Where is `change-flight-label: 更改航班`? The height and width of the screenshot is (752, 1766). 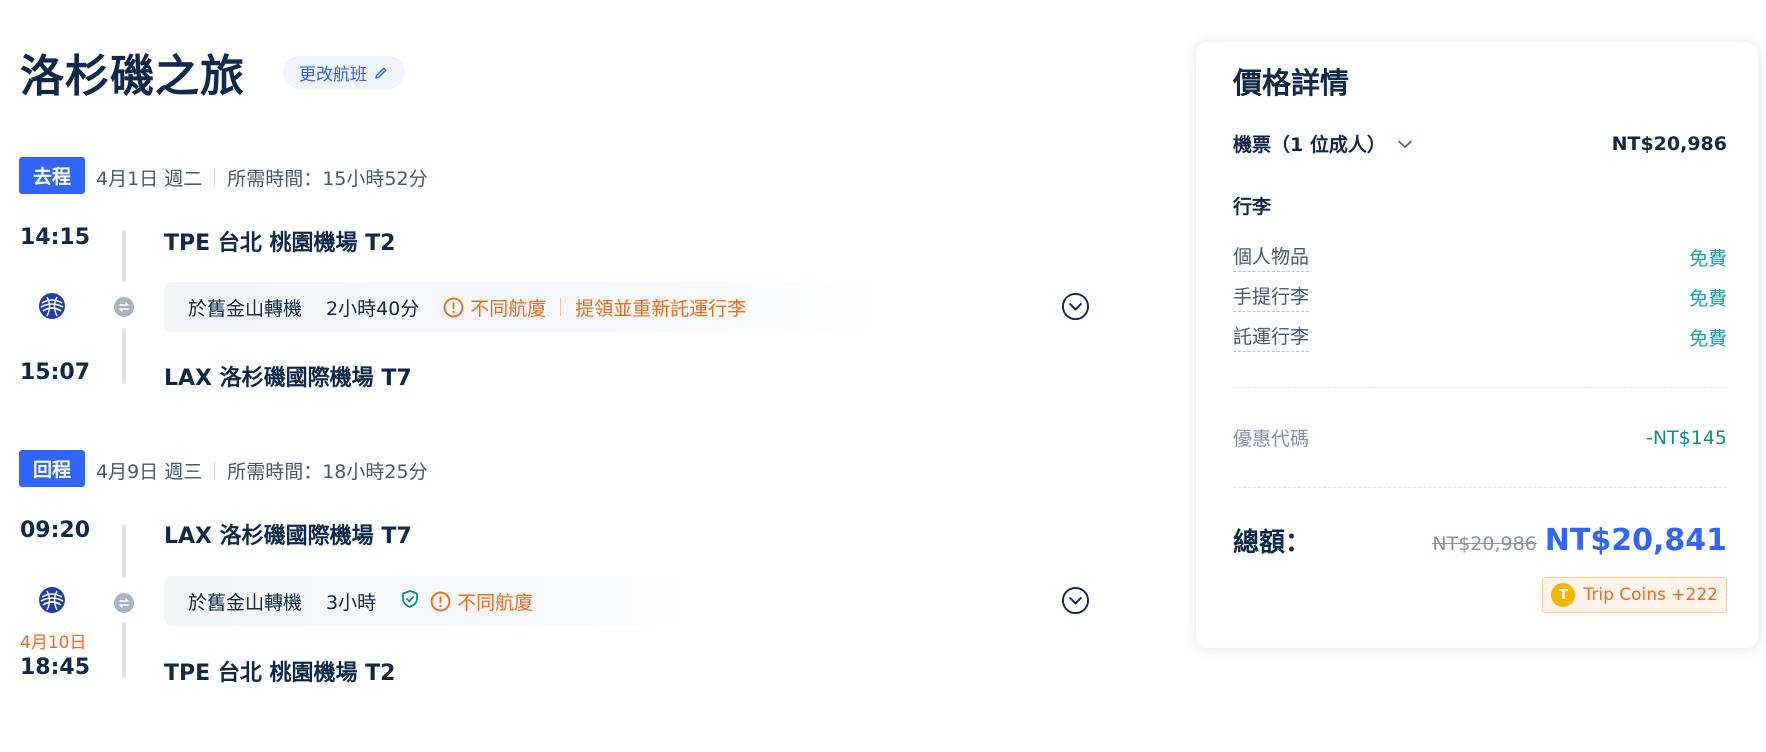
change-flight-label: 更改航班 is located at coordinates (333, 75).